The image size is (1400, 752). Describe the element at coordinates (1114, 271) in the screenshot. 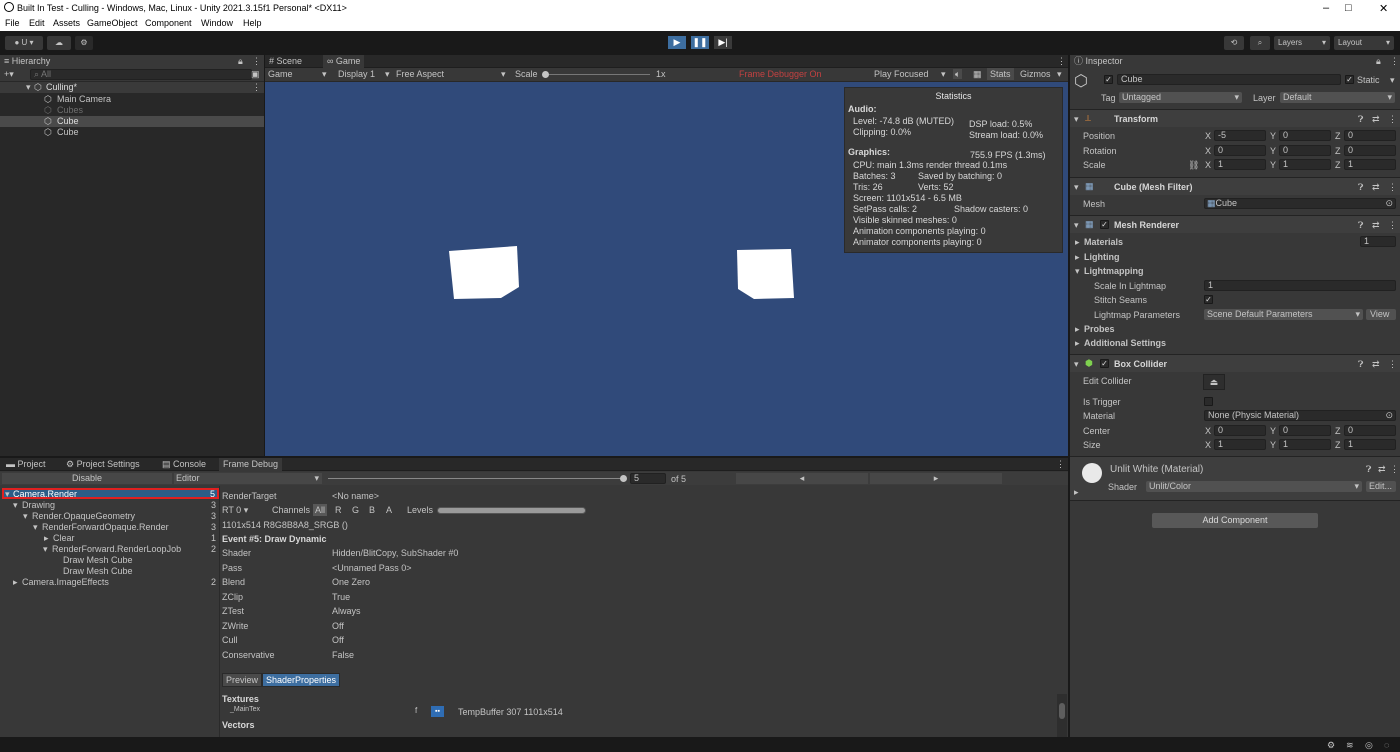

I see `lightmapping-foldout: Lightmapping` at that location.